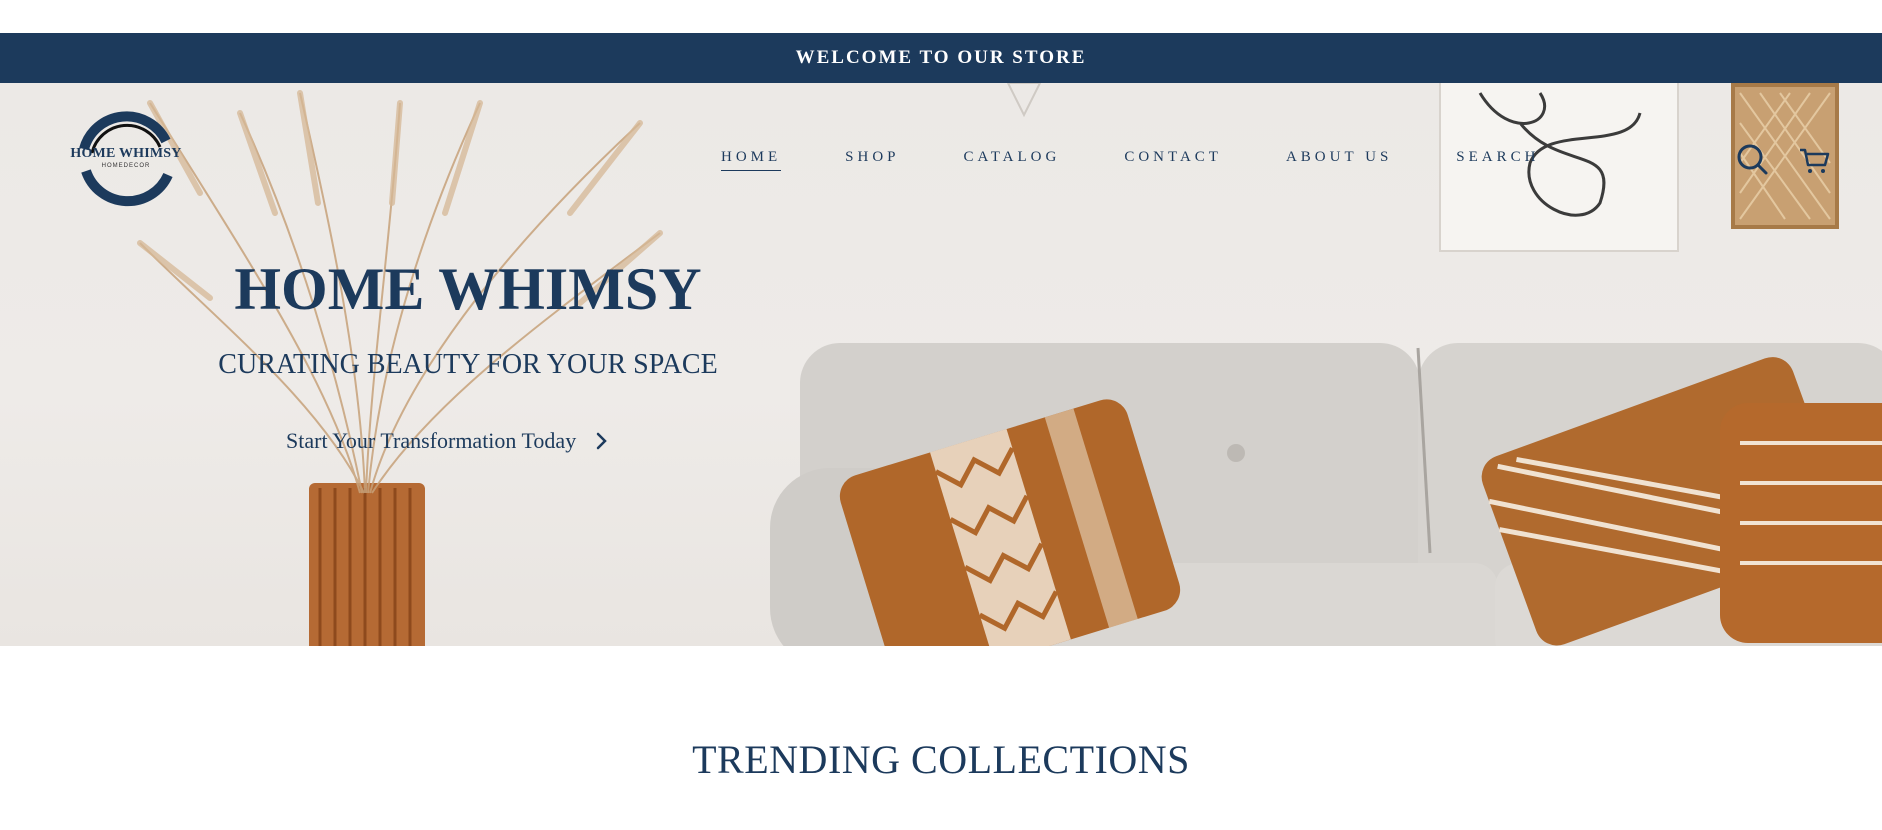 Image resolution: width=1882 pixels, height=830 pixels. I want to click on hero-cta-link: Start Your Transformation Today, so click(448, 441).